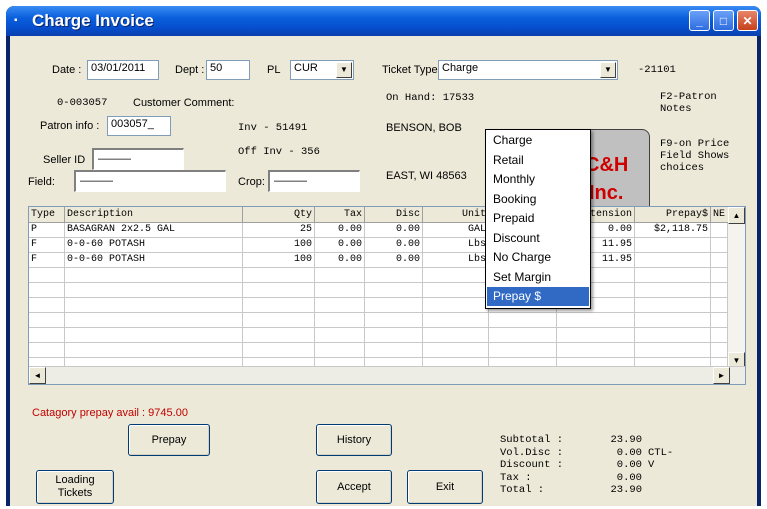  What do you see at coordinates (538, 199) in the screenshot?
I see `menu-item-booking: Booking` at bounding box center [538, 199].